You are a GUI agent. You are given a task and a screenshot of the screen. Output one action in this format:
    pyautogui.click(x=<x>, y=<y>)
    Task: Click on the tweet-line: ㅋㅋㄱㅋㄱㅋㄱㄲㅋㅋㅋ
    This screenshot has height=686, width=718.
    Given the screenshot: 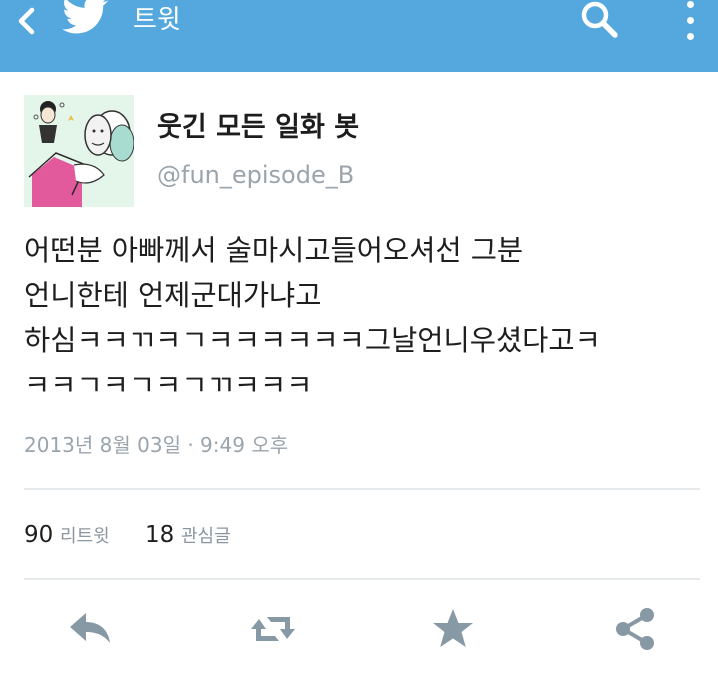 What is the action you would take?
    pyautogui.click(x=168, y=385)
    